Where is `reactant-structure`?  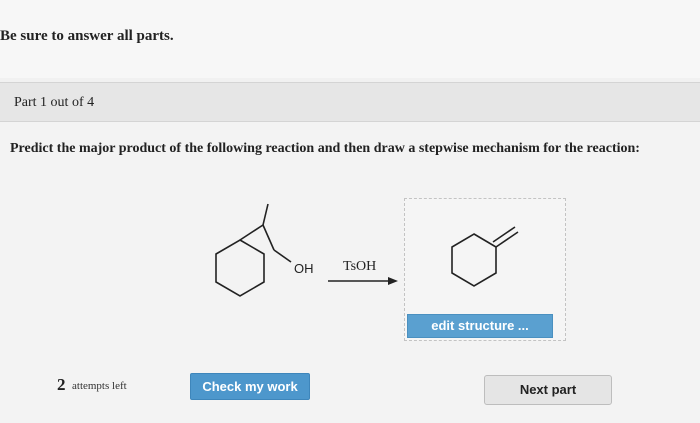 reactant-structure is located at coordinates (253, 250).